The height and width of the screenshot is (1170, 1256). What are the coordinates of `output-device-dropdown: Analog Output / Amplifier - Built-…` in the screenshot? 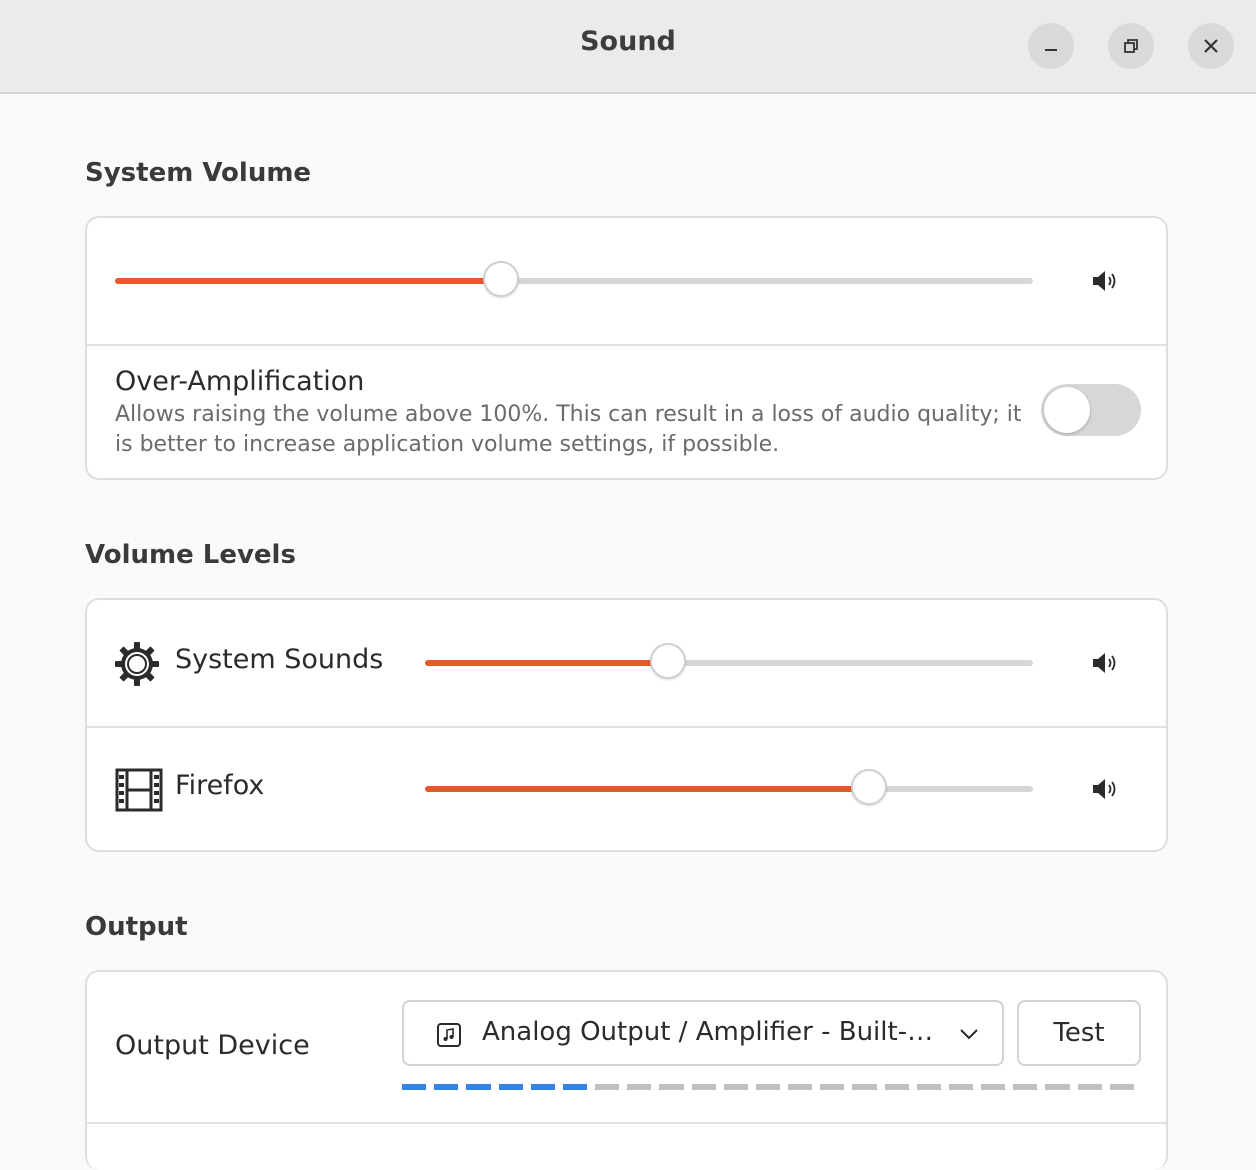 It's located at (703, 1033).